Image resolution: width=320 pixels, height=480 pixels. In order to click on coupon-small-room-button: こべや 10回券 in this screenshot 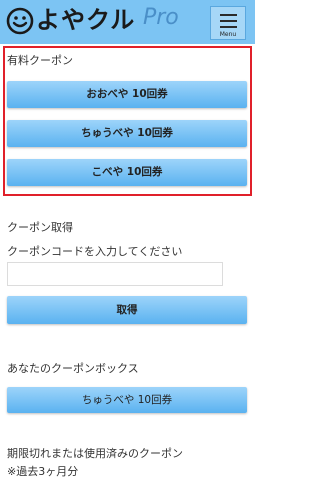, I will do `click(127, 172)`.